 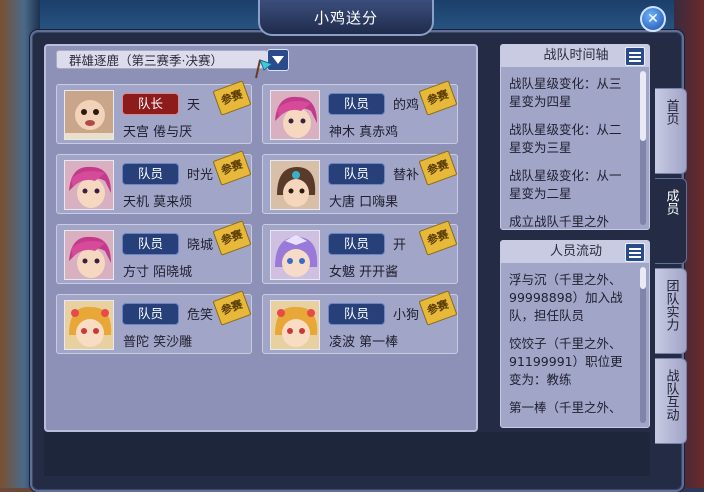 What do you see at coordinates (200, 315) in the screenshot?
I see `member-team-name: 危笑` at bounding box center [200, 315].